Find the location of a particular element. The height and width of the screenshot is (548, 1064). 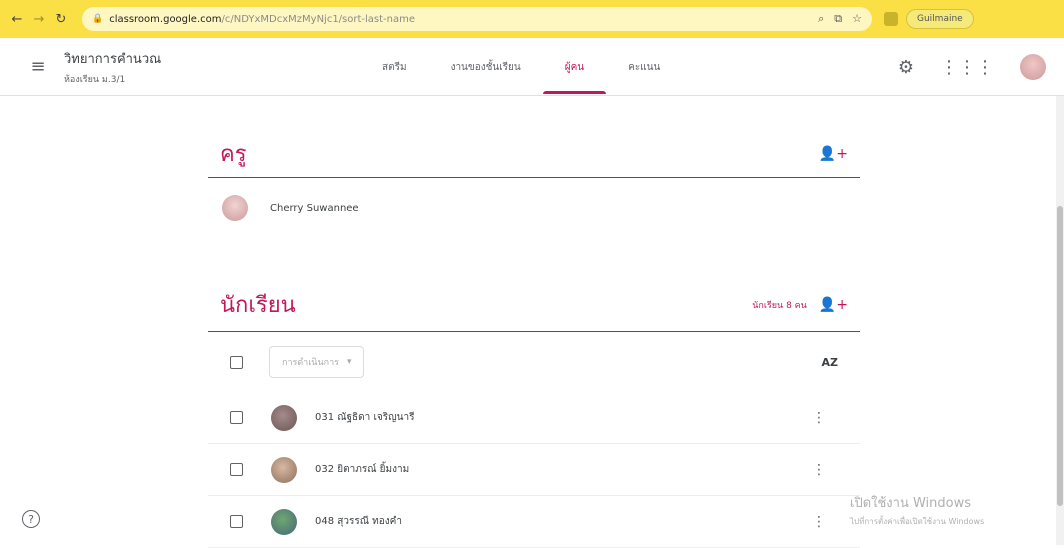

scrollbar-thumb is located at coordinates (1060, 356).